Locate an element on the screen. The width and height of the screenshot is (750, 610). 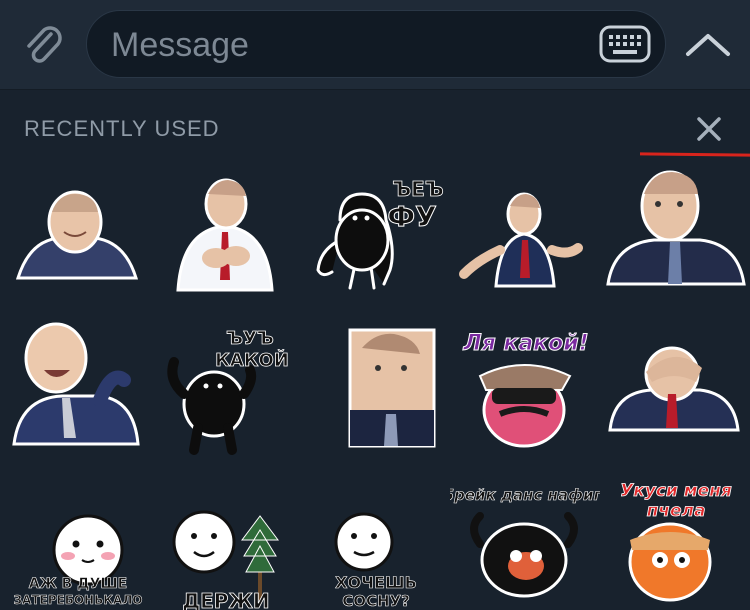
keyboard-icon is located at coordinates (625, 44).